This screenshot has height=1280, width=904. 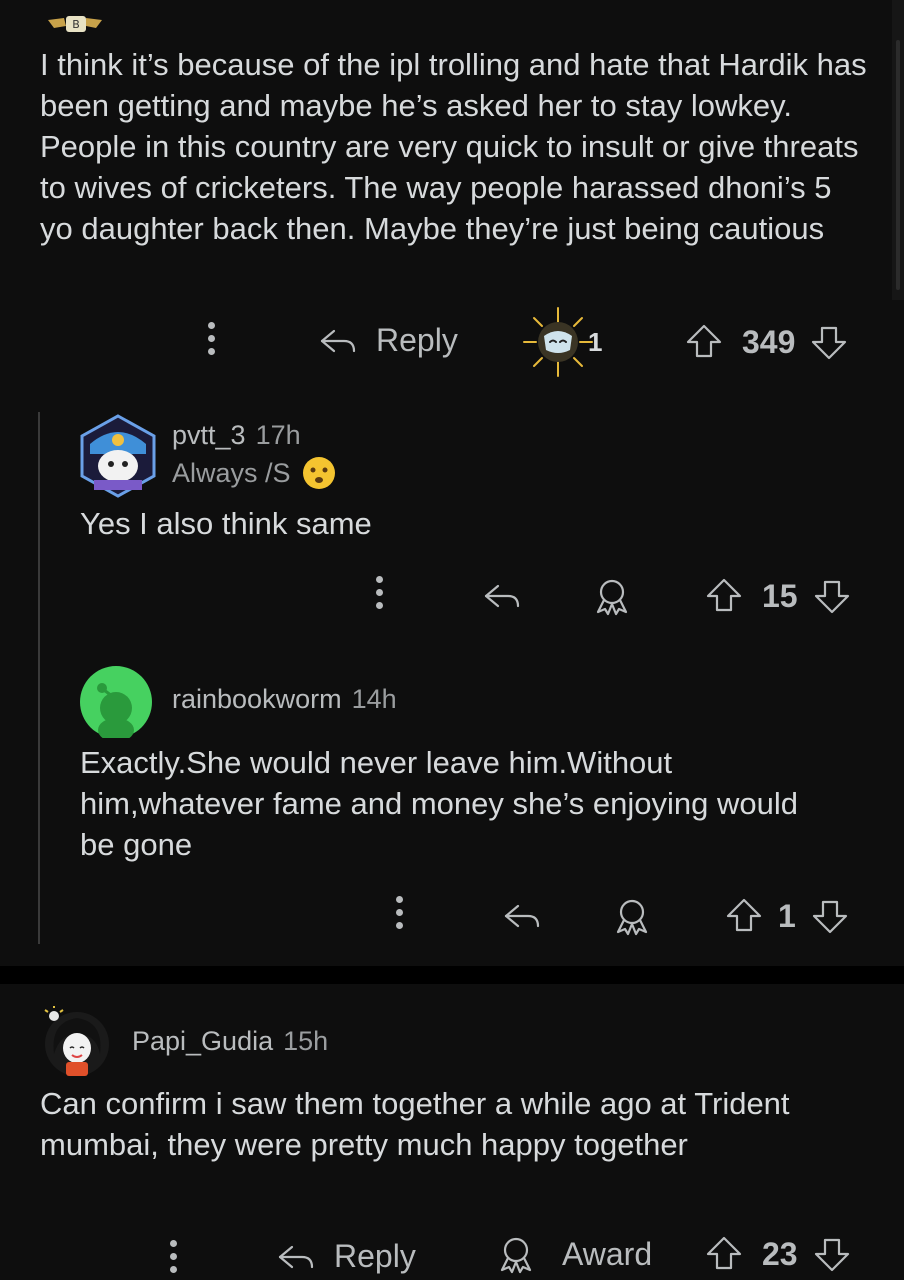 I want to click on section-divider, so click(x=452, y=975).